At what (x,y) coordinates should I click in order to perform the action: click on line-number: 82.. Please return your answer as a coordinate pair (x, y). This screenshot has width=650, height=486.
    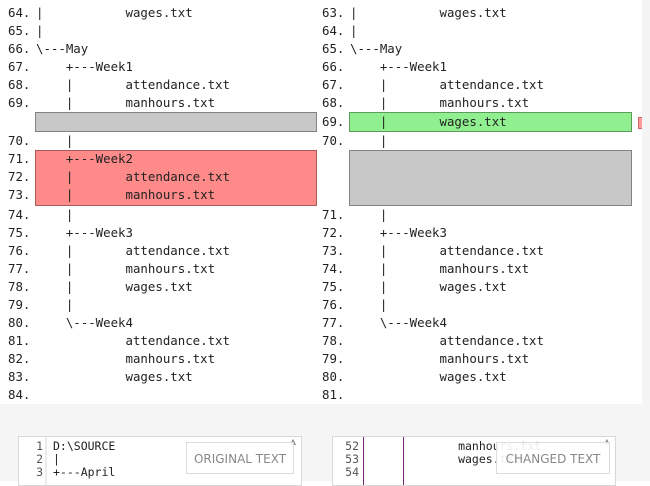
    Looking at the image, I should click on (19, 358).